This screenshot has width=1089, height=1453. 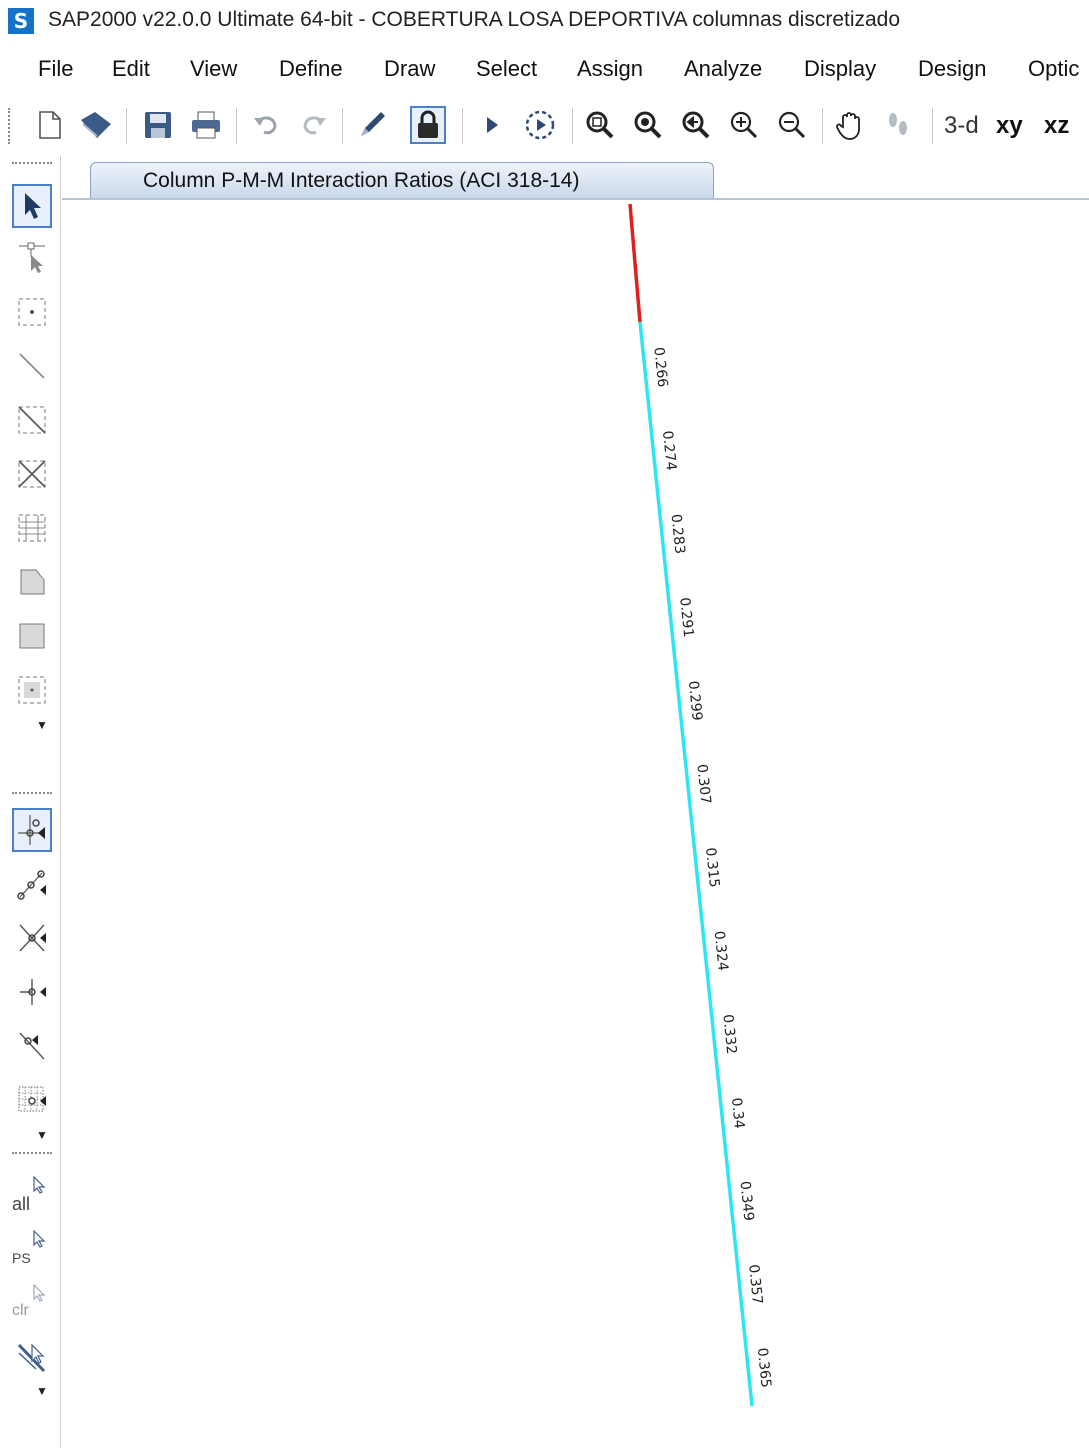 What do you see at coordinates (610, 69) in the screenshot?
I see `menu-assign: Assign` at bounding box center [610, 69].